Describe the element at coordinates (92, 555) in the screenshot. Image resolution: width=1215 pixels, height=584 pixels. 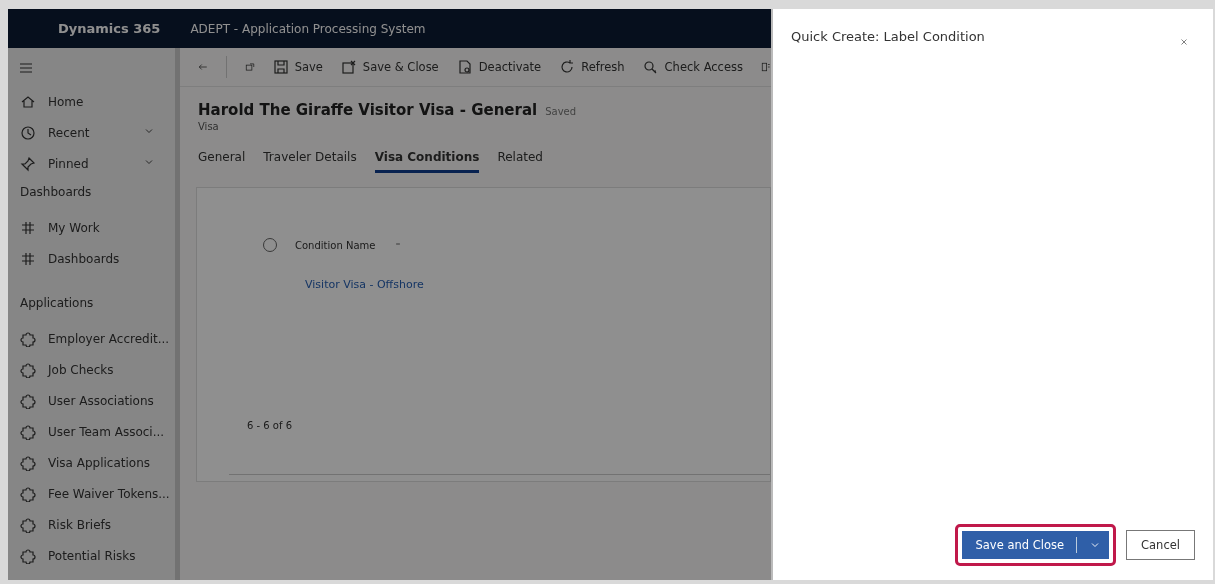
I see `nav-item: Potential Risks` at that location.